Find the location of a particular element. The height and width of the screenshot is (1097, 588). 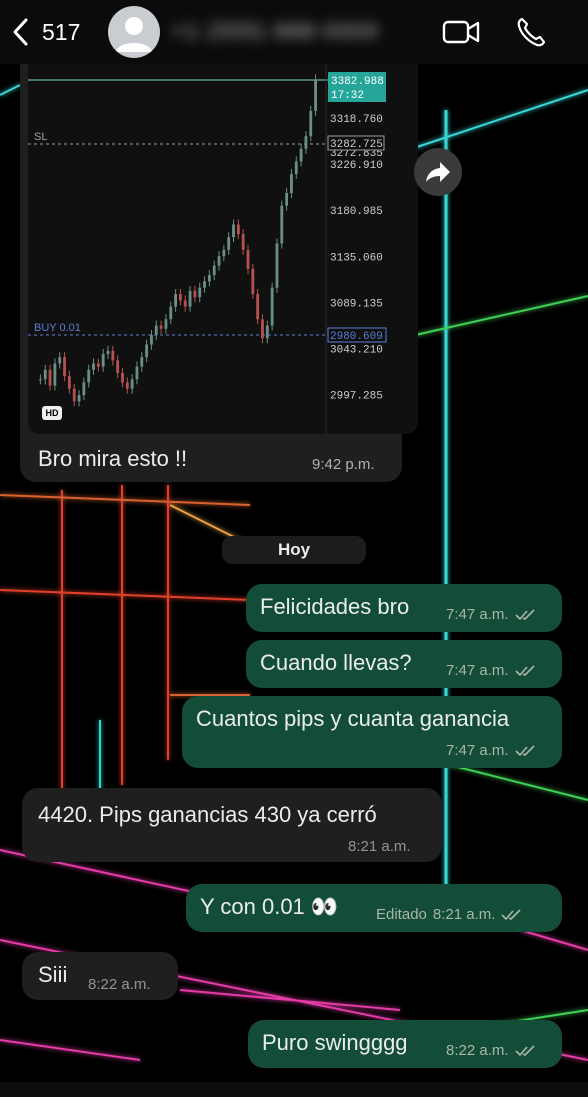

price-axis-label: 3318.760 is located at coordinates (356, 120).